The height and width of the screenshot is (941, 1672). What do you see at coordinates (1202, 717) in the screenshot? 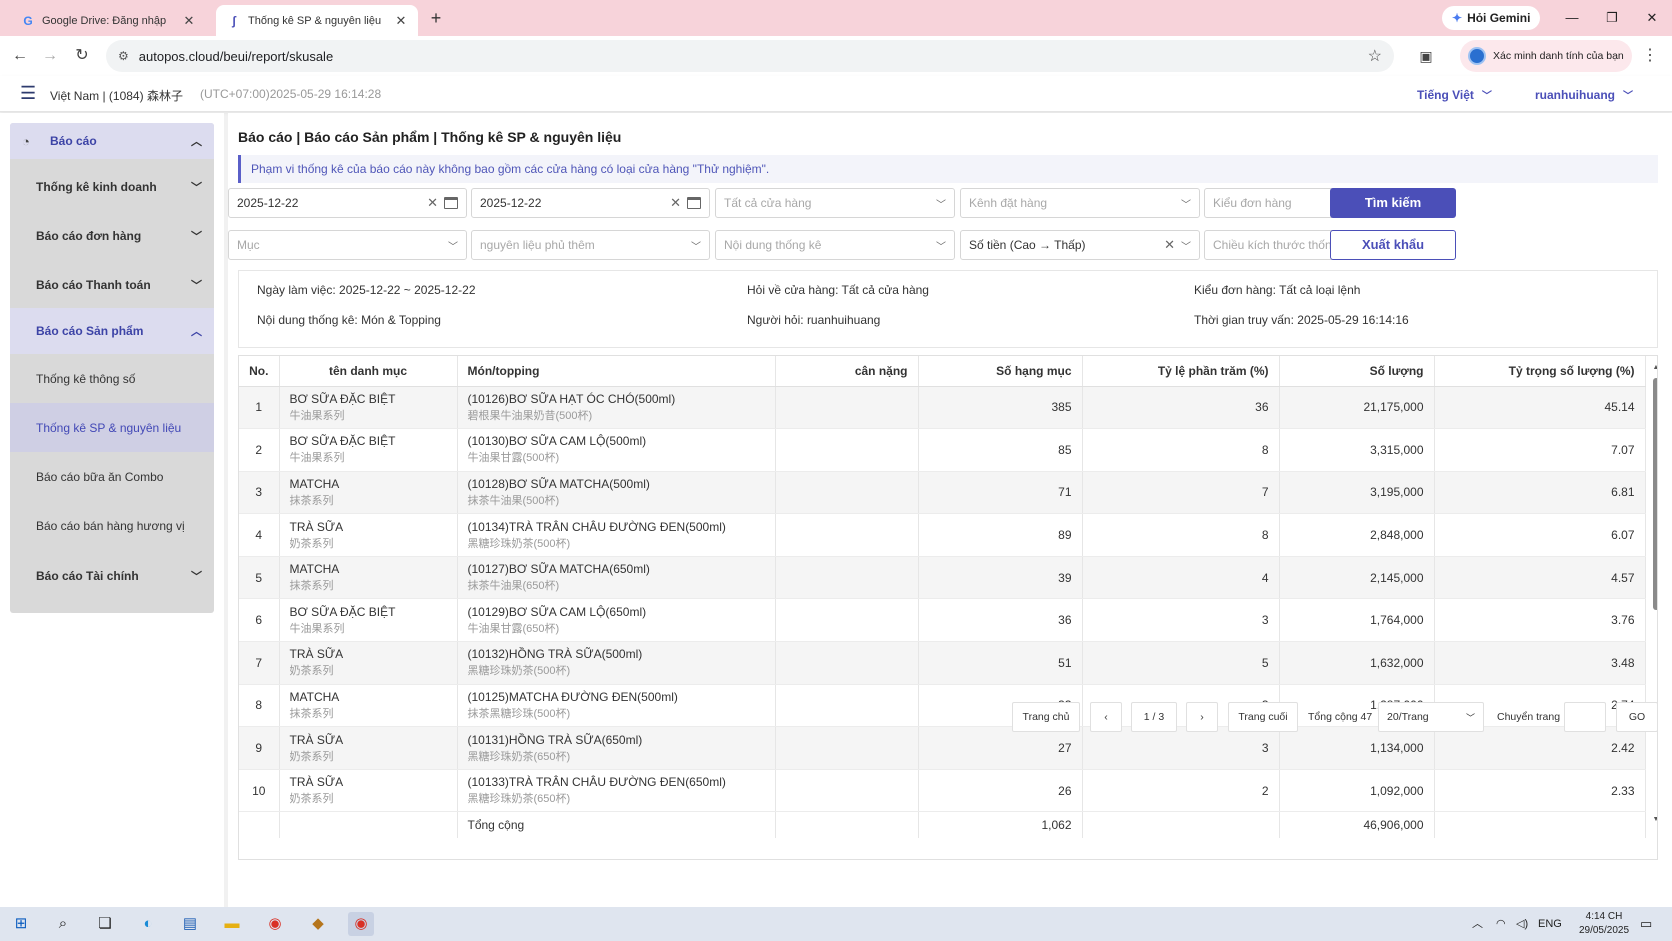
I see `next-page-button: ›` at bounding box center [1202, 717].